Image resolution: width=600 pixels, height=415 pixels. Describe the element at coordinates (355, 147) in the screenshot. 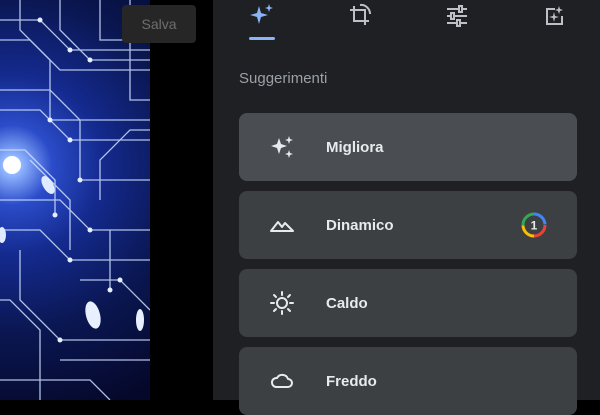

I see `suggestion-label: Migliora` at that location.